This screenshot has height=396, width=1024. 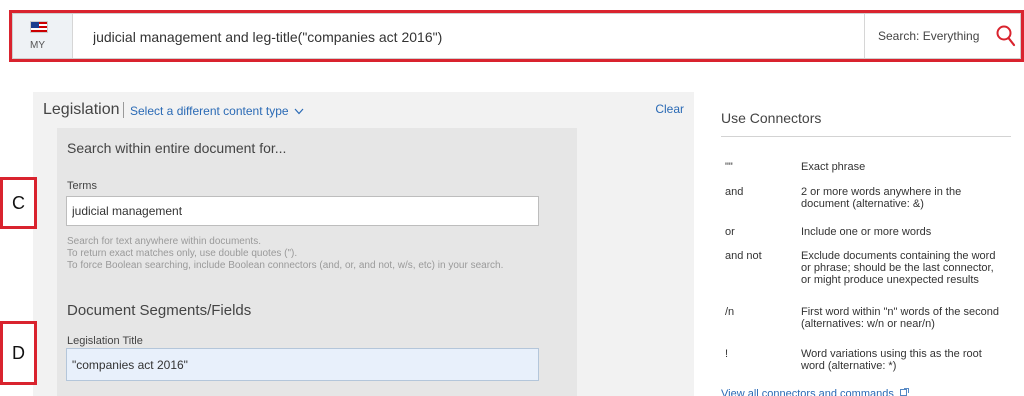 What do you see at coordinates (299, 111) in the screenshot?
I see `chevron-down-icon` at bounding box center [299, 111].